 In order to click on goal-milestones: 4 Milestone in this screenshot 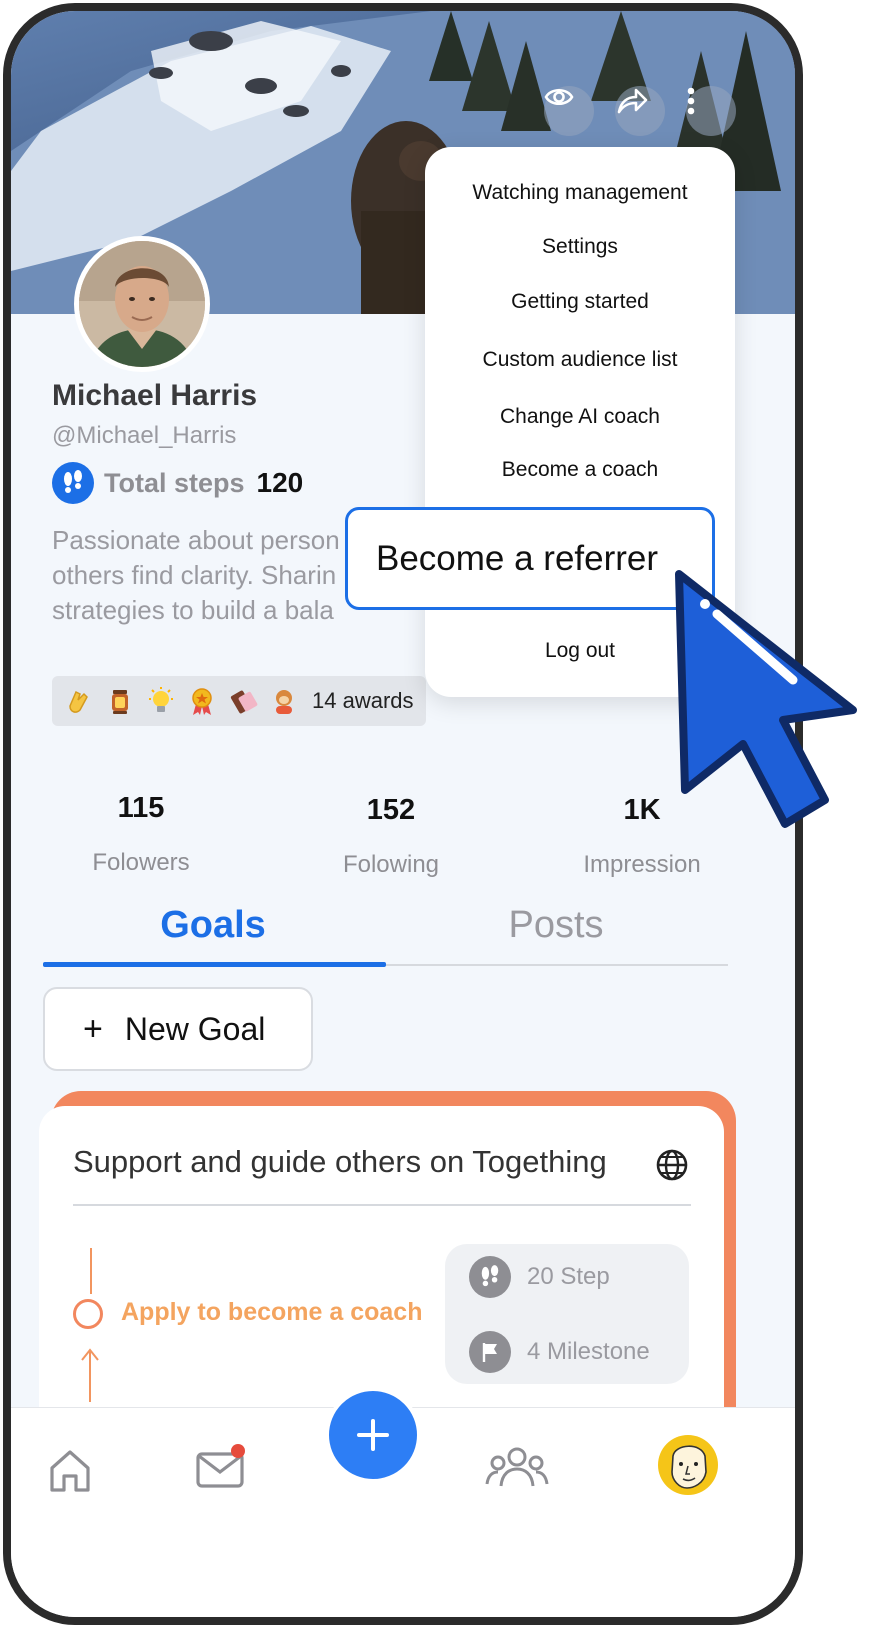, I will do `click(559, 1352)`.